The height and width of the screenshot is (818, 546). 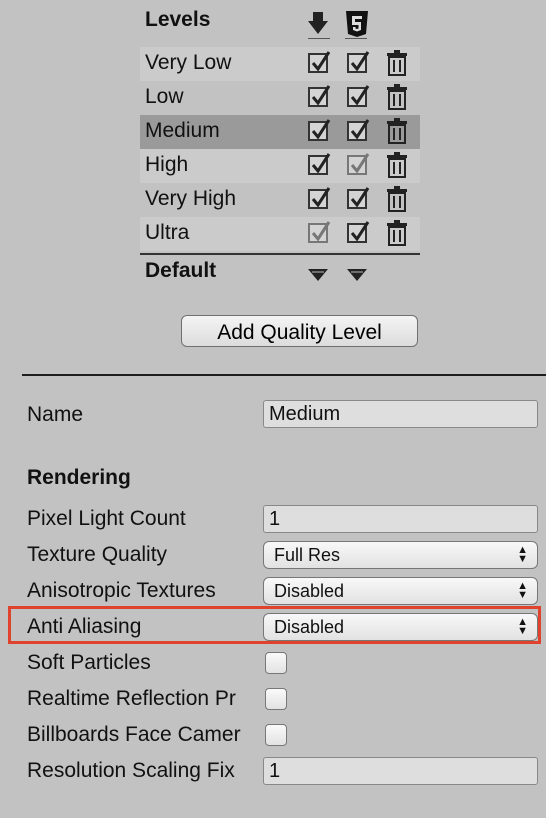 What do you see at coordinates (89, 662) in the screenshot?
I see `soft-particles-label: Soft Particles` at bounding box center [89, 662].